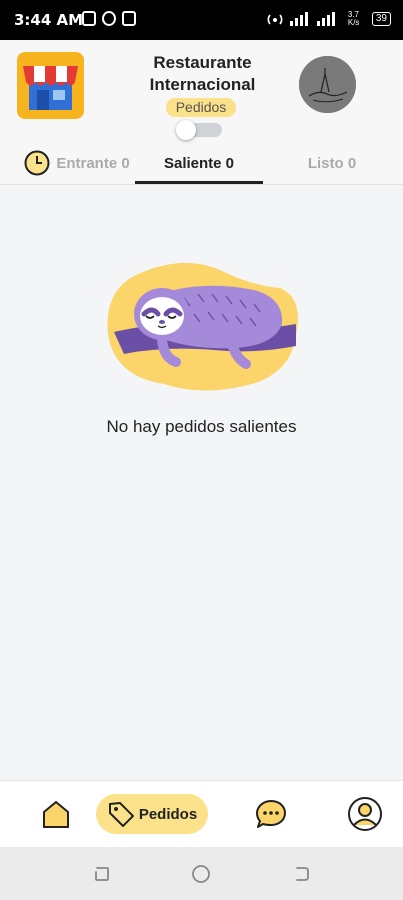 The image size is (403, 900). I want to click on status-bar: 3:44 AM 3.7 K/s 39, so click(201, 20).